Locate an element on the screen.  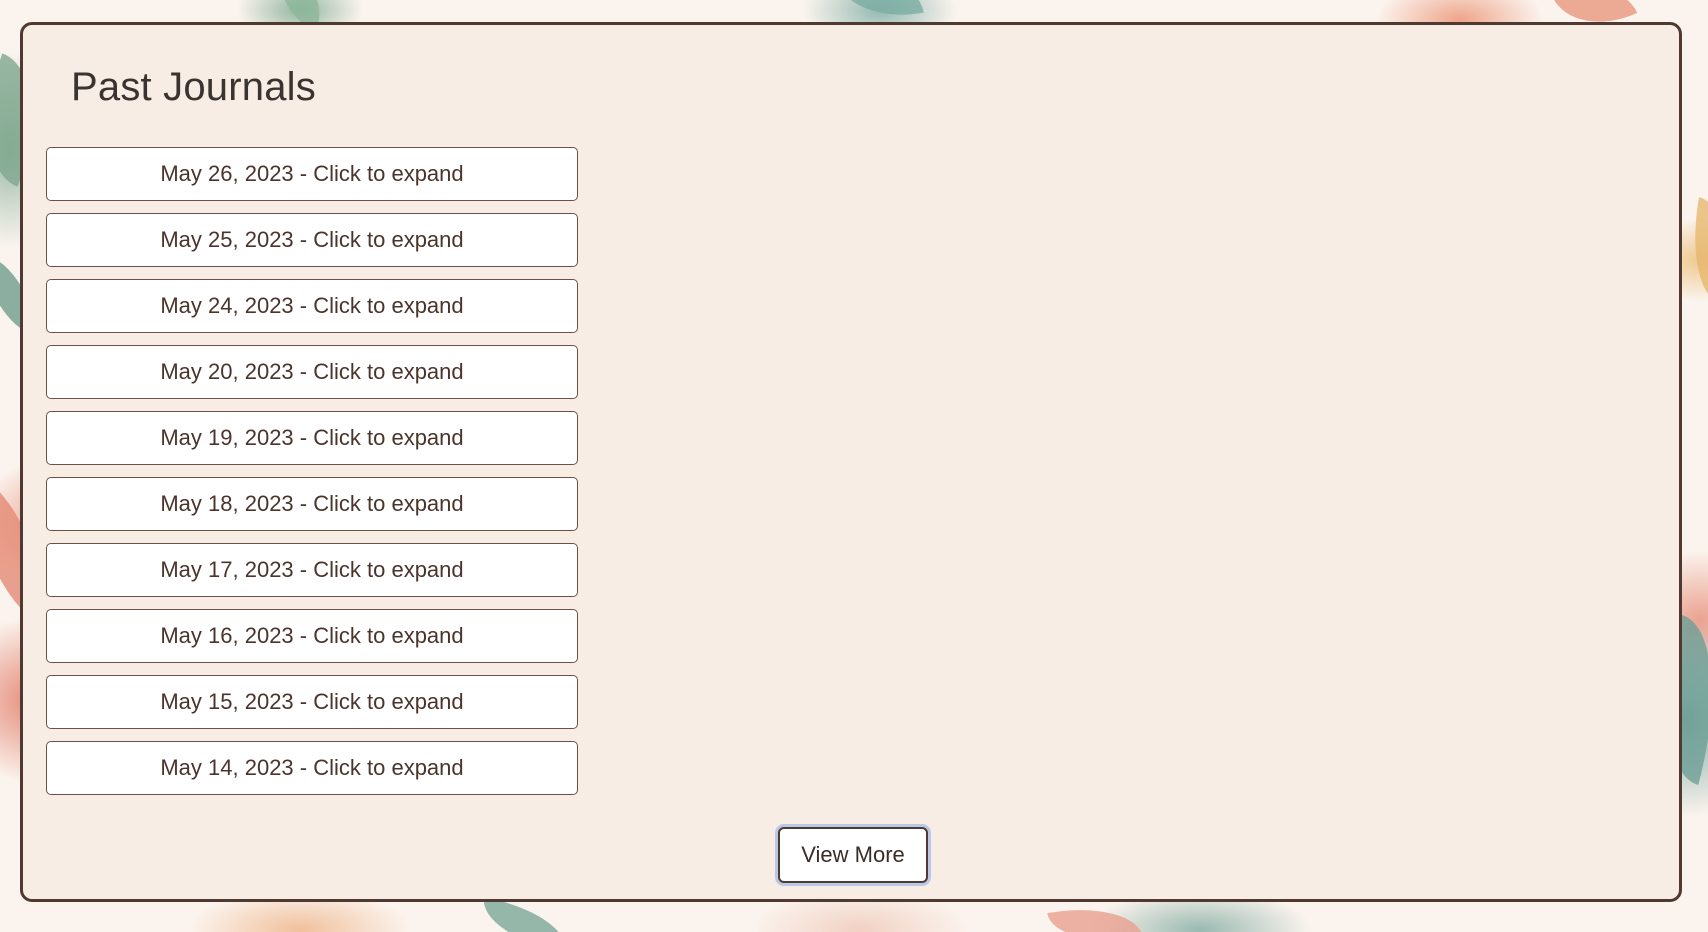
view-more-button: View More is located at coordinates (853, 855).